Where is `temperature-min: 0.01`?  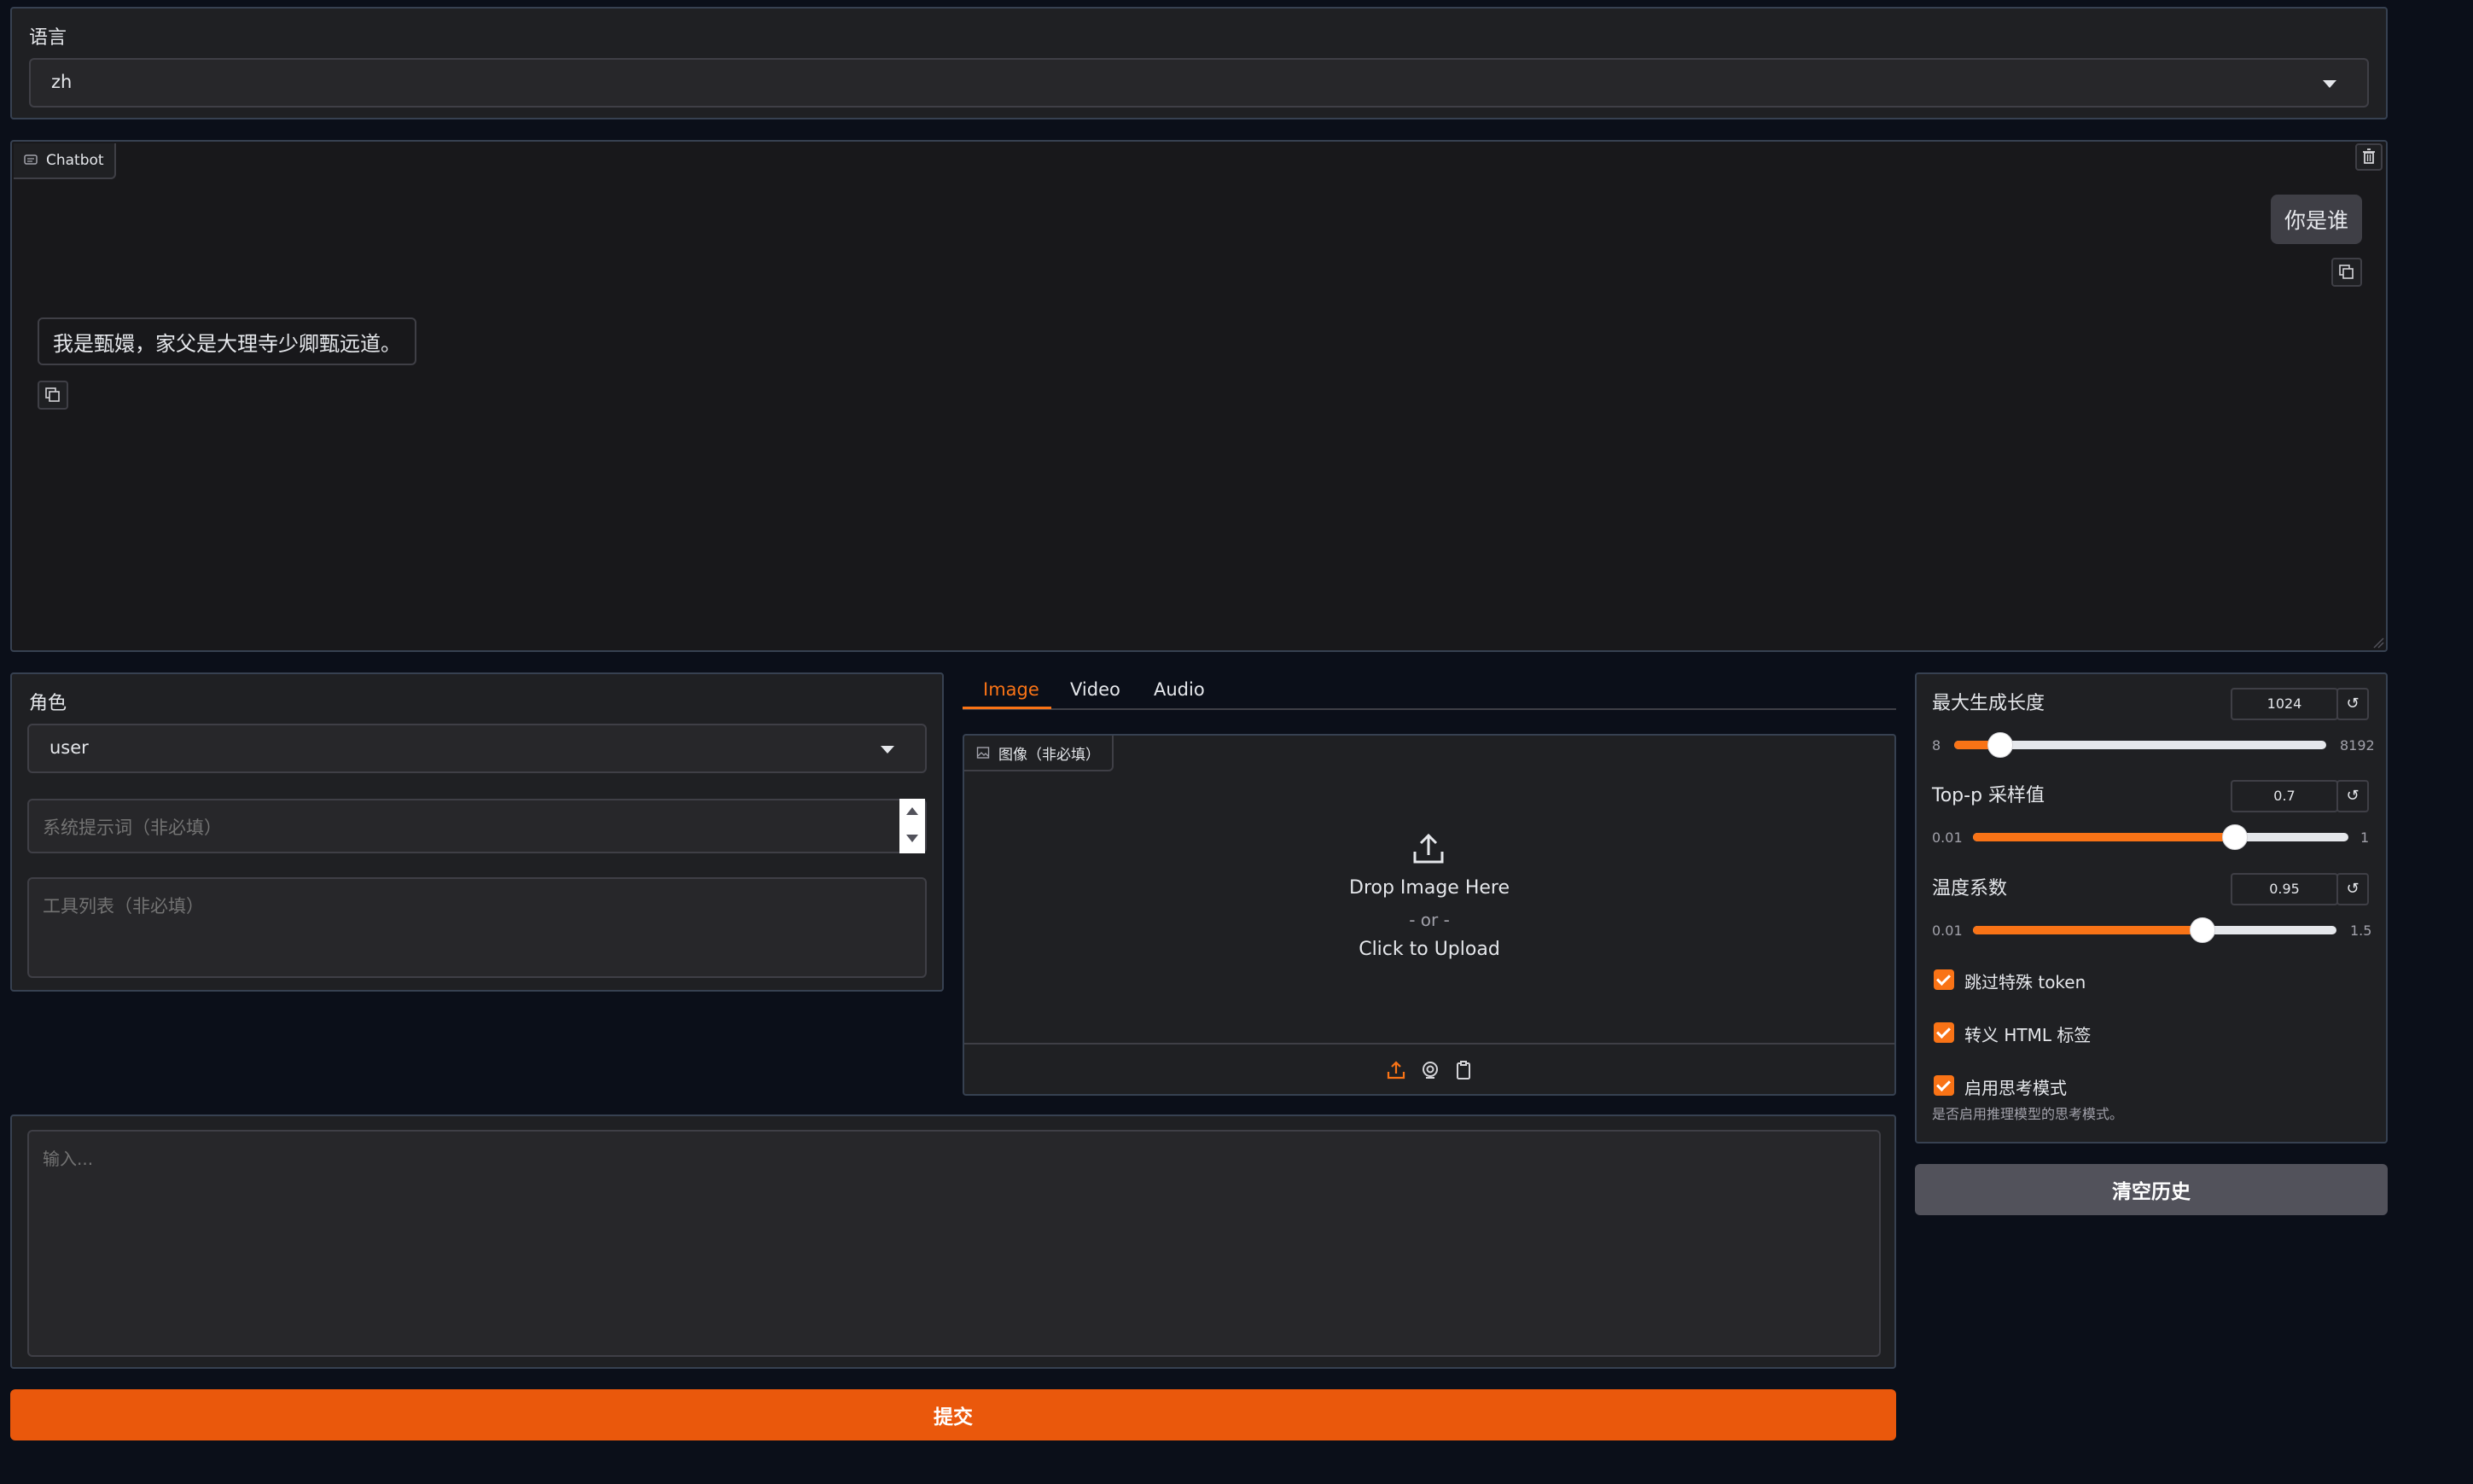 temperature-min: 0.01 is located at coordinates (1947, 930).